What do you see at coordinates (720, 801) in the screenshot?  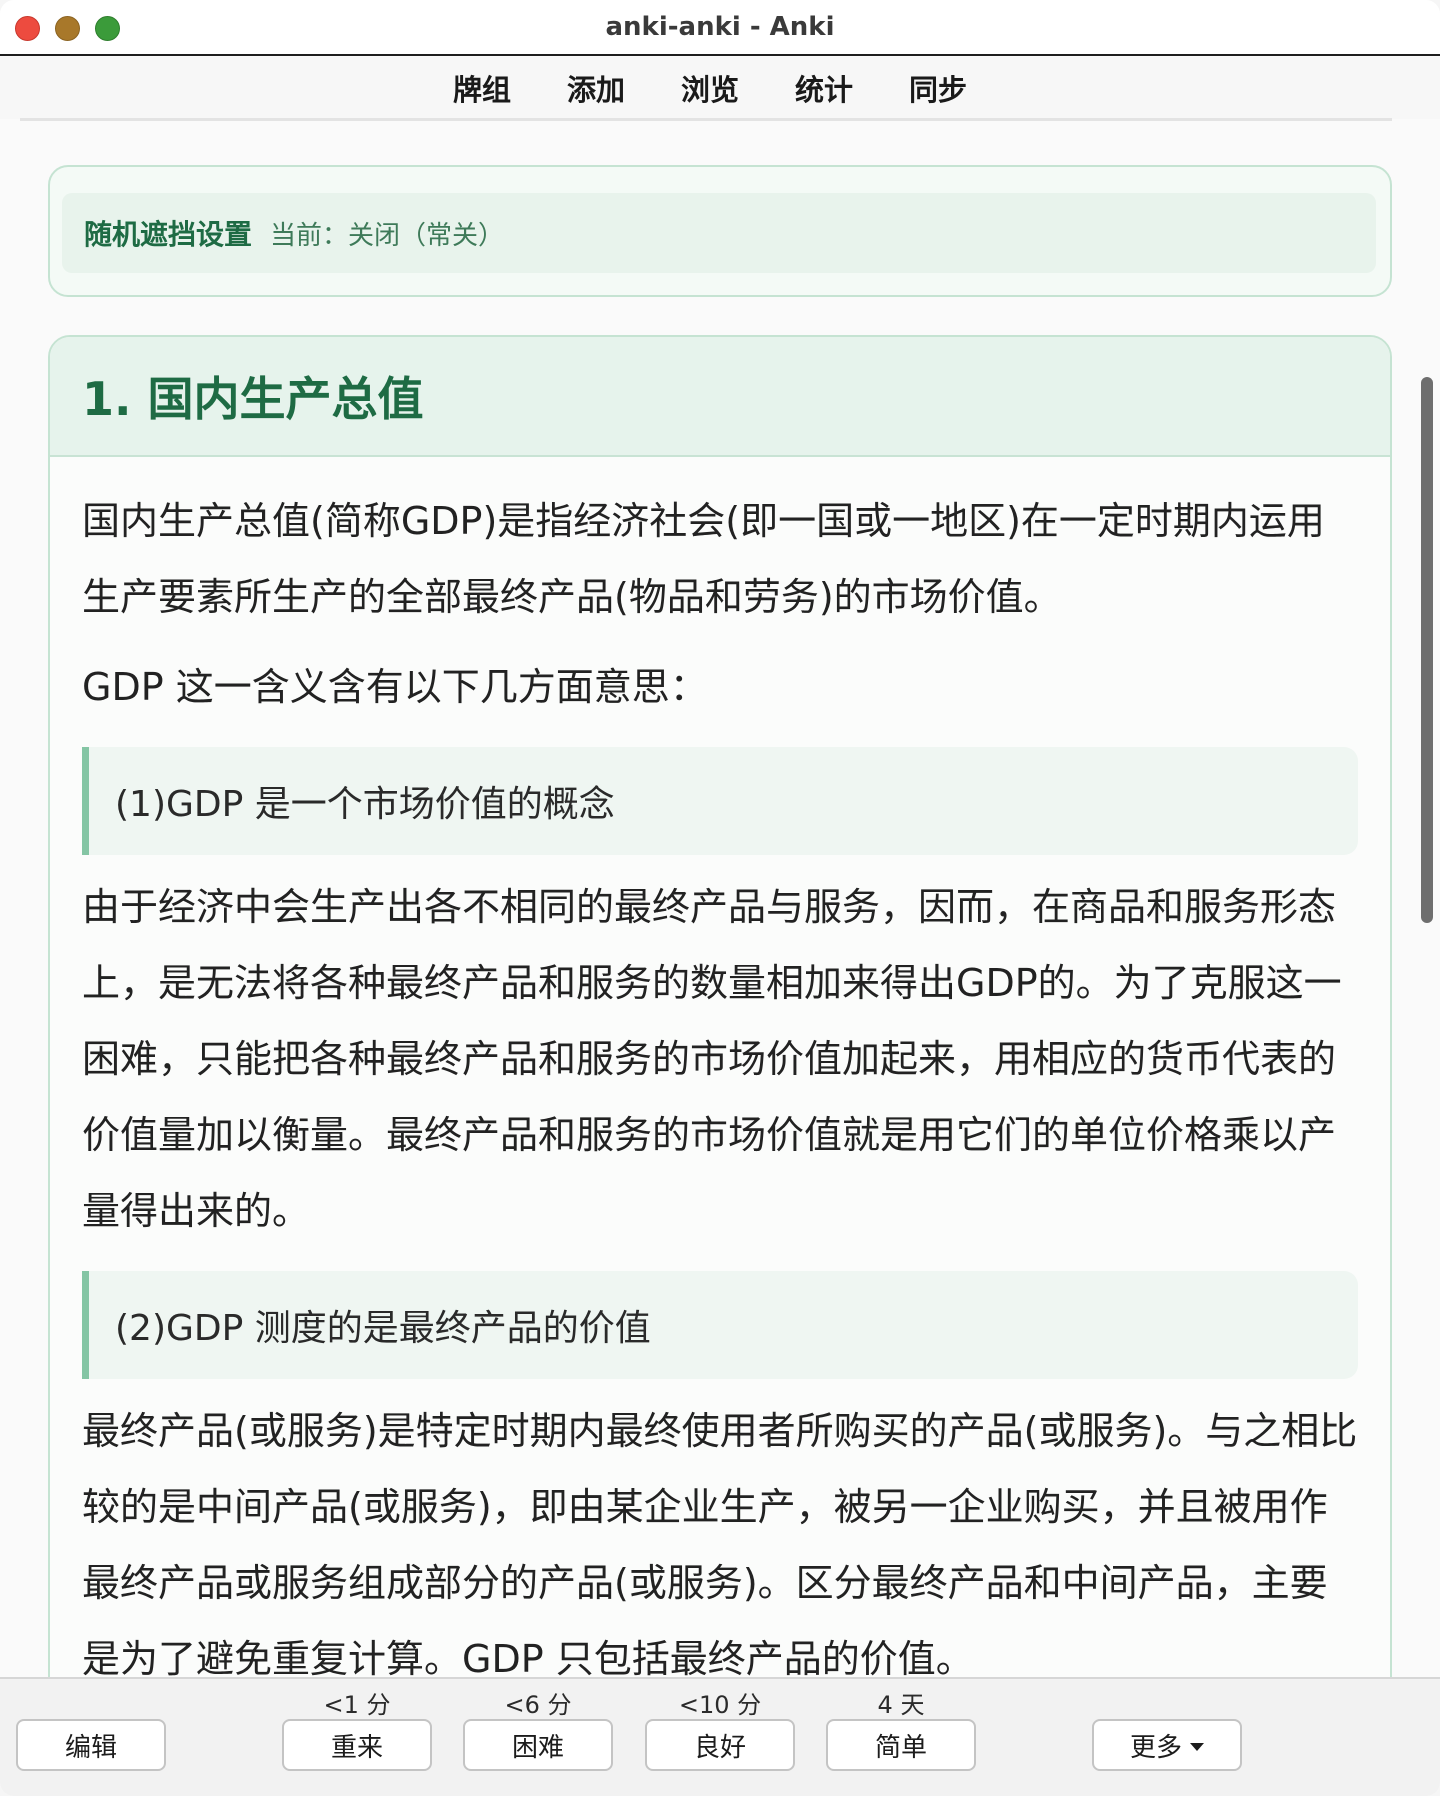 I see `quote-point-1: (1)GDP 是一个市场价值的概念` at bounding box center [720, 801].